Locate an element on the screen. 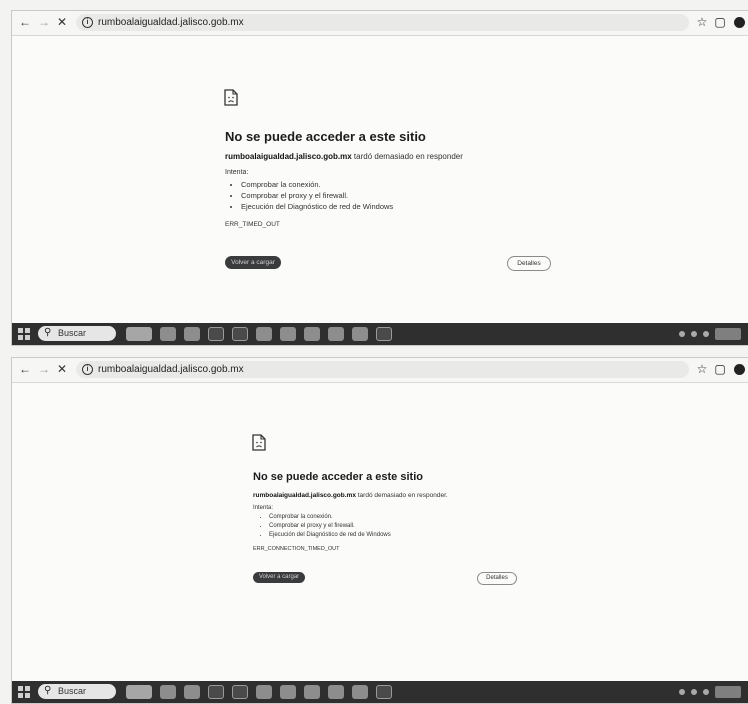  error-code: ERR_CONNECTION_TIMED_OUT is located at coordinates (296, 549).